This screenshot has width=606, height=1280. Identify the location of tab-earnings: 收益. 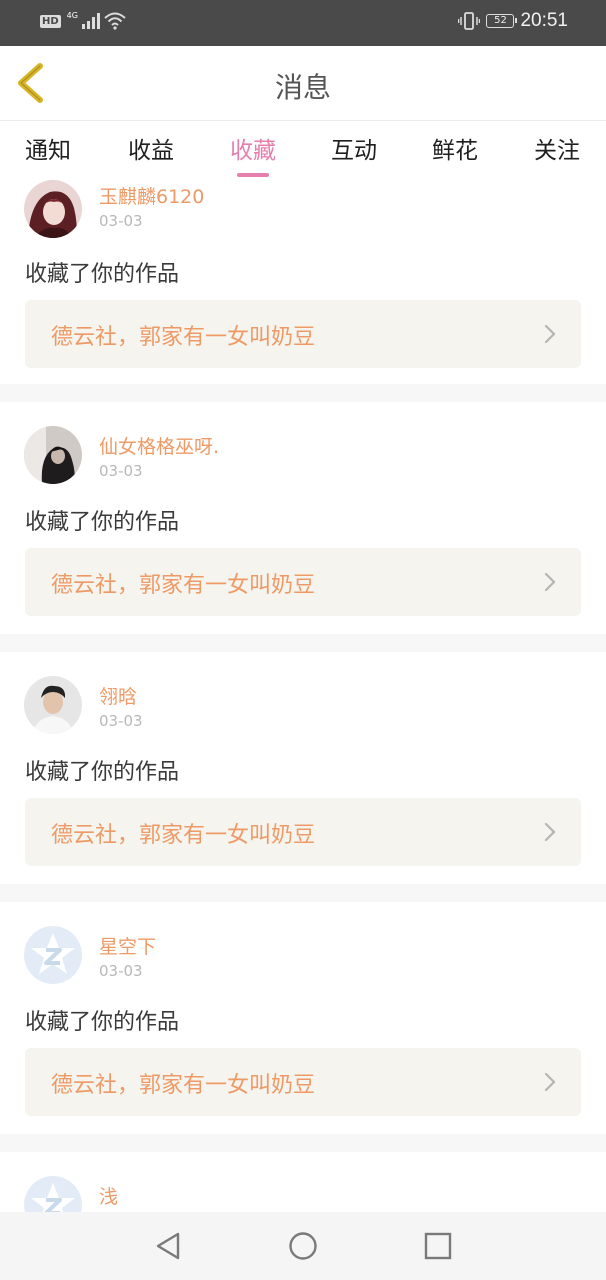
(151, 148).